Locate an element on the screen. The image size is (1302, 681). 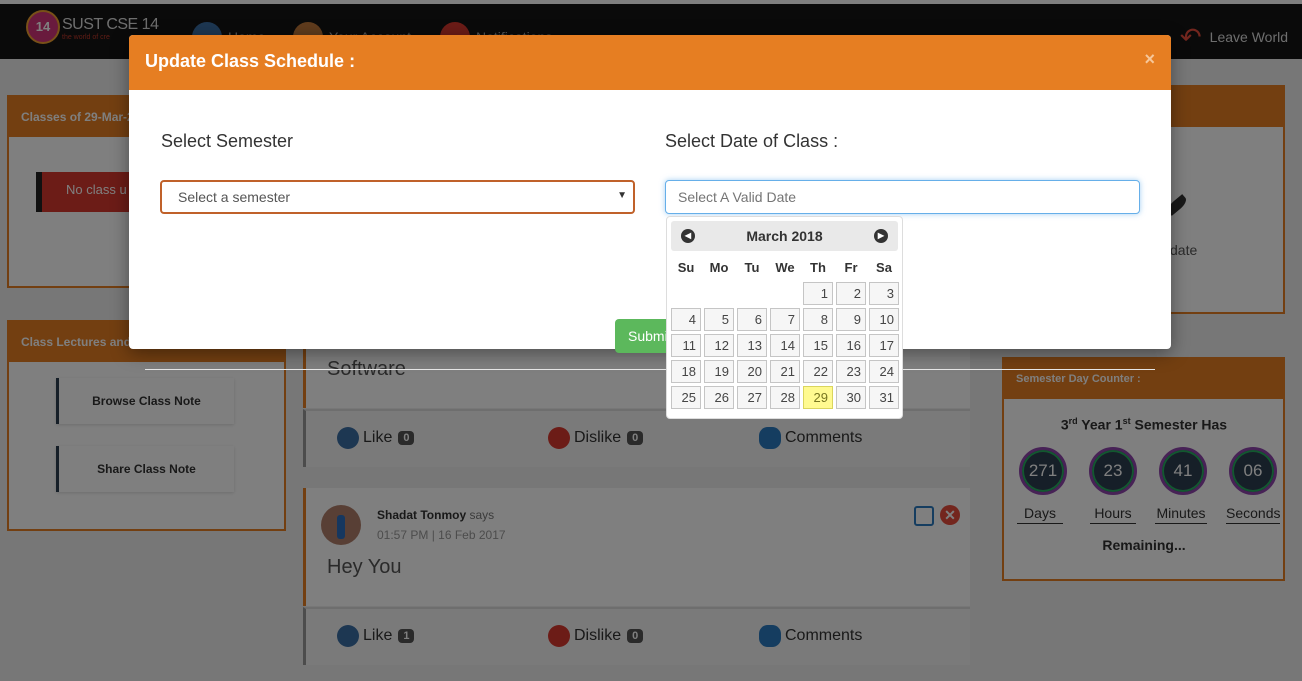
datepicker-day: 30 is located at coordinates (851, 397).